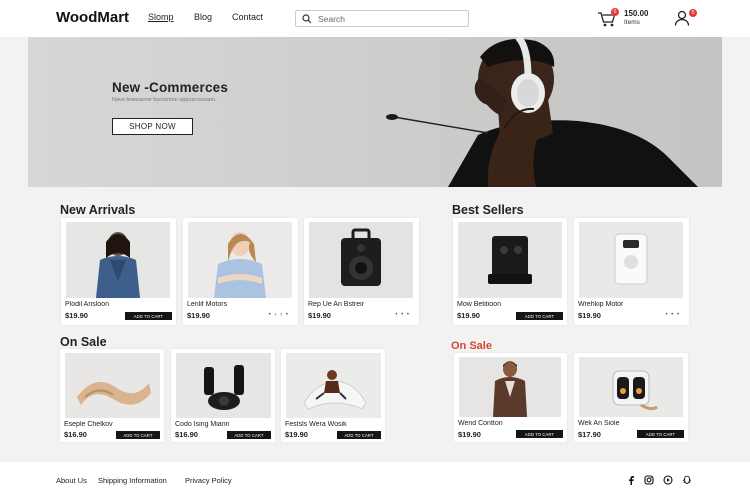 This screenshot has height=500, width=750. What do you see at coordinates (636, 14) in the screenshot?
I see `cart-total: 150.00` at bounding box center [636, 14].